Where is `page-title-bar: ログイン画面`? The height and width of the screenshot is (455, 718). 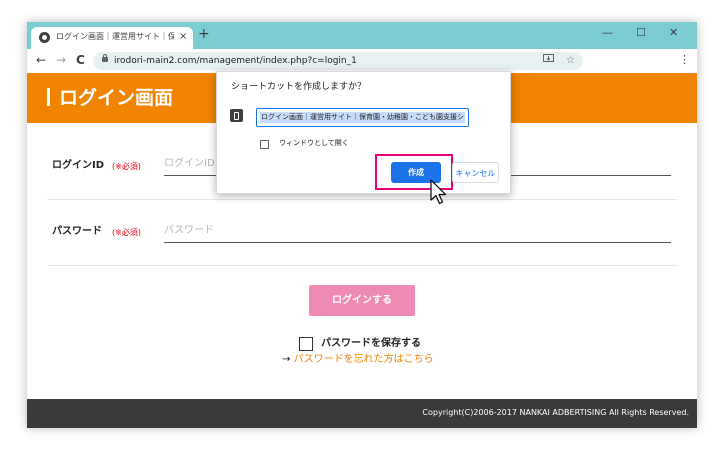 page-title-bar: ログイン画面 is located at coordinates (110, 98).